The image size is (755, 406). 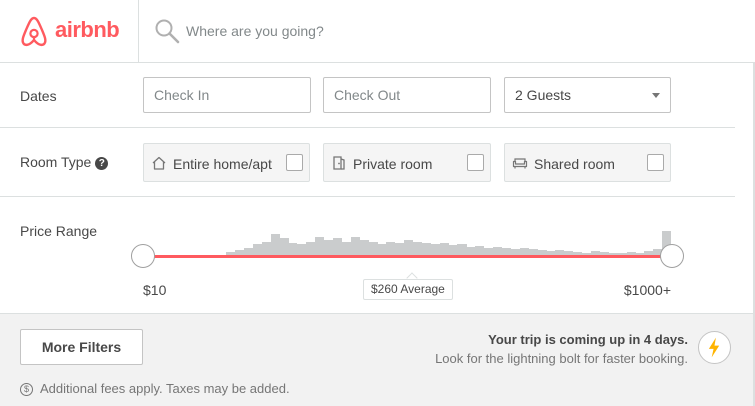 What do you see at coordinates (38, 96) in the screenshot?
I see `dates-label: Dates` at bounding box center [38, 96].